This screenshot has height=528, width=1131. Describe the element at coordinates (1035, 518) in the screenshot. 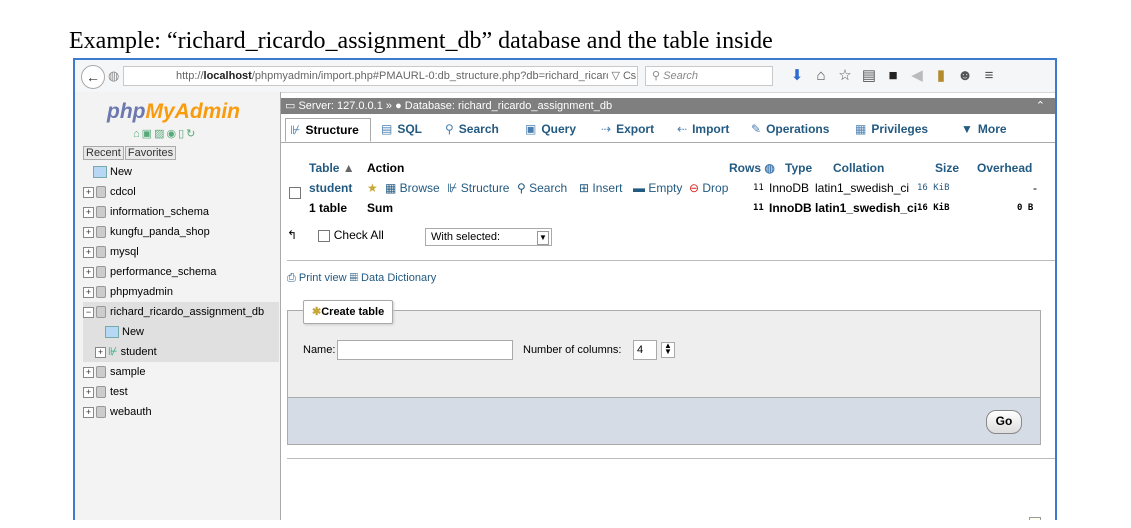

I see `console-icon` at that location.